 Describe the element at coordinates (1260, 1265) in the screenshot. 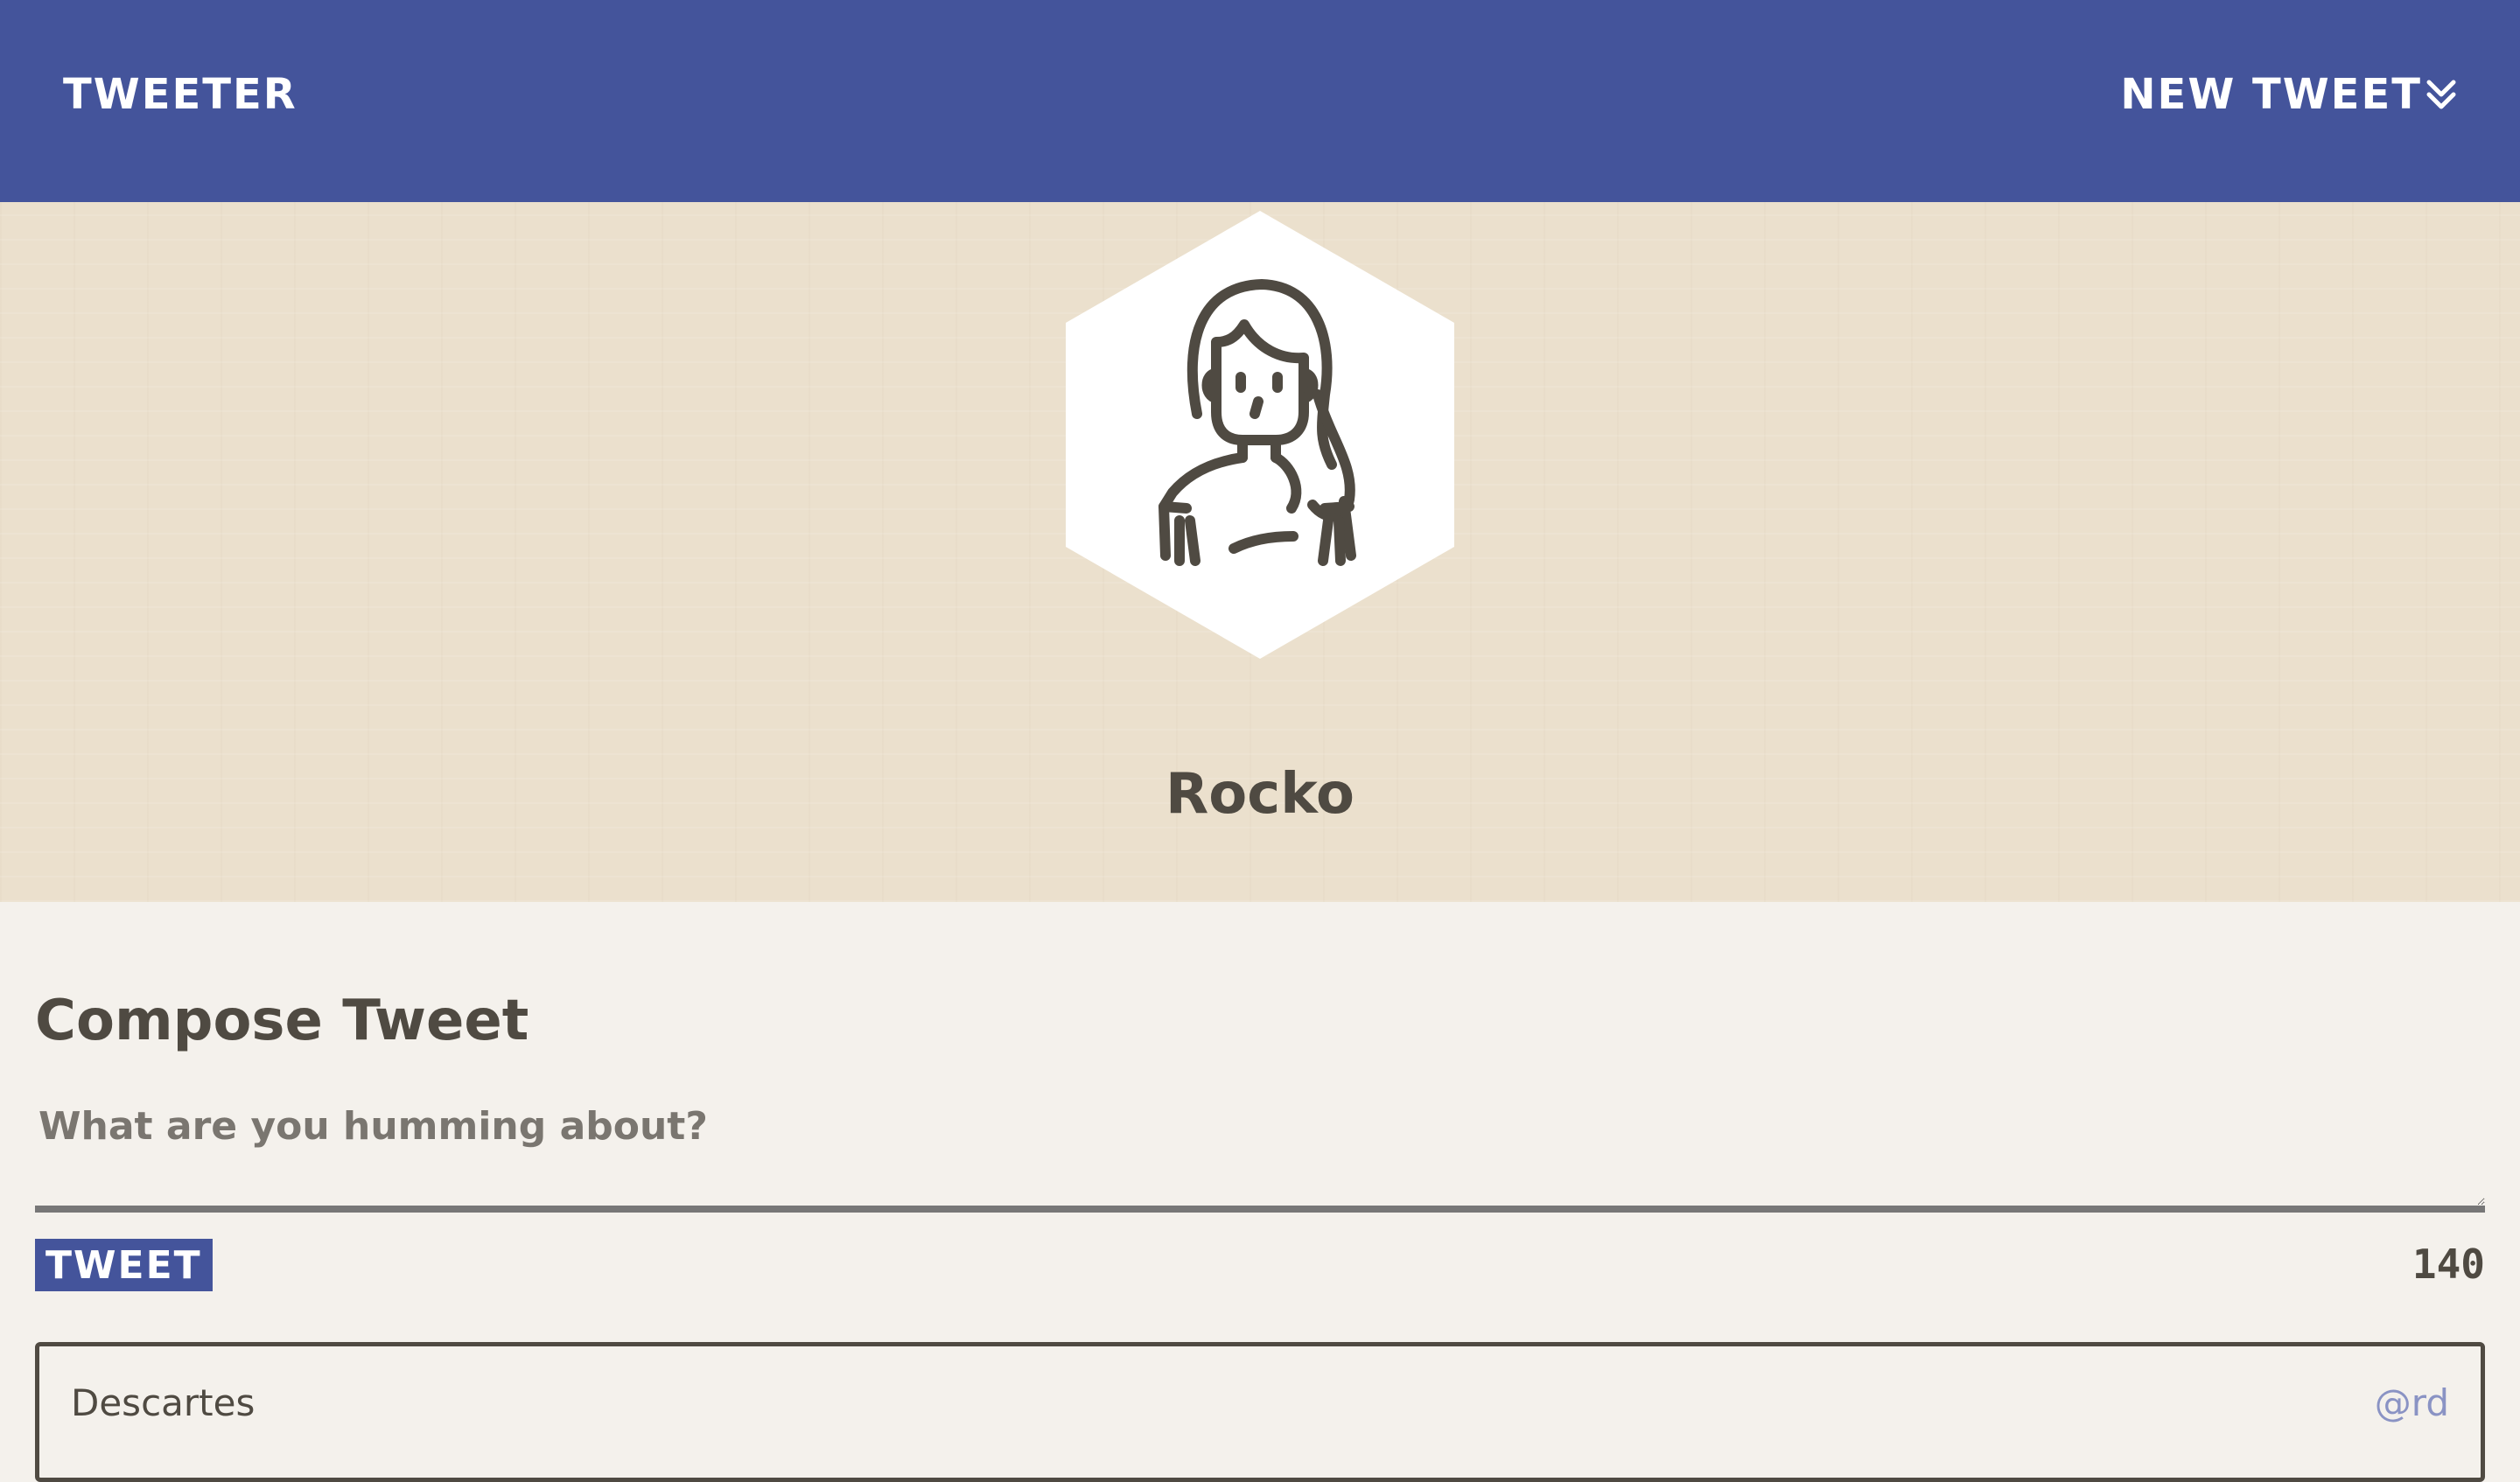

I see `compose-actions: Tweet 140` at that location.